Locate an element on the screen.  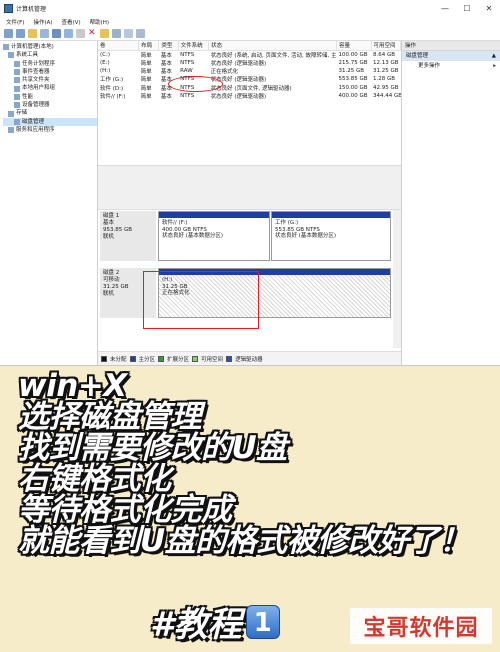
formatting-highlight-box is located at coordinates (201, 300).